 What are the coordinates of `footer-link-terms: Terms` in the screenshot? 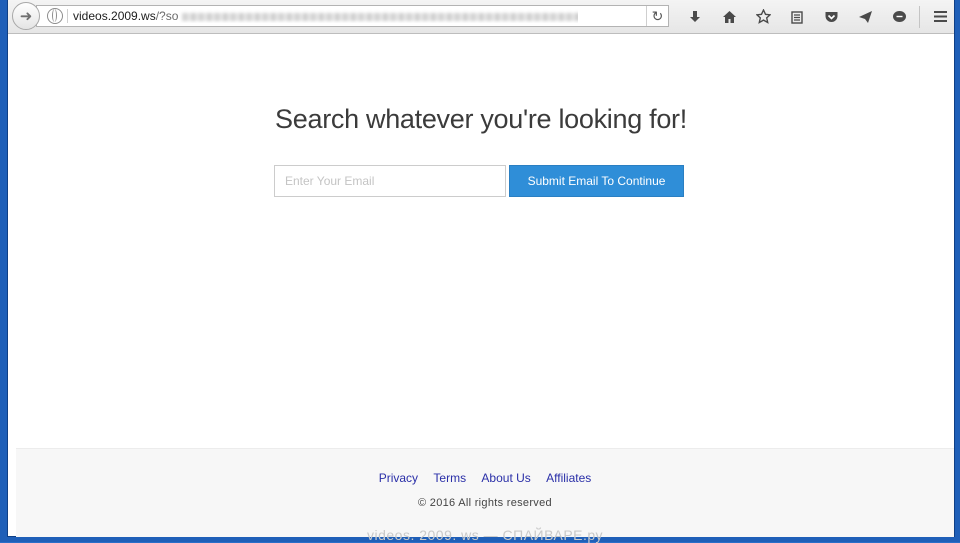 It's located at (449, 478).